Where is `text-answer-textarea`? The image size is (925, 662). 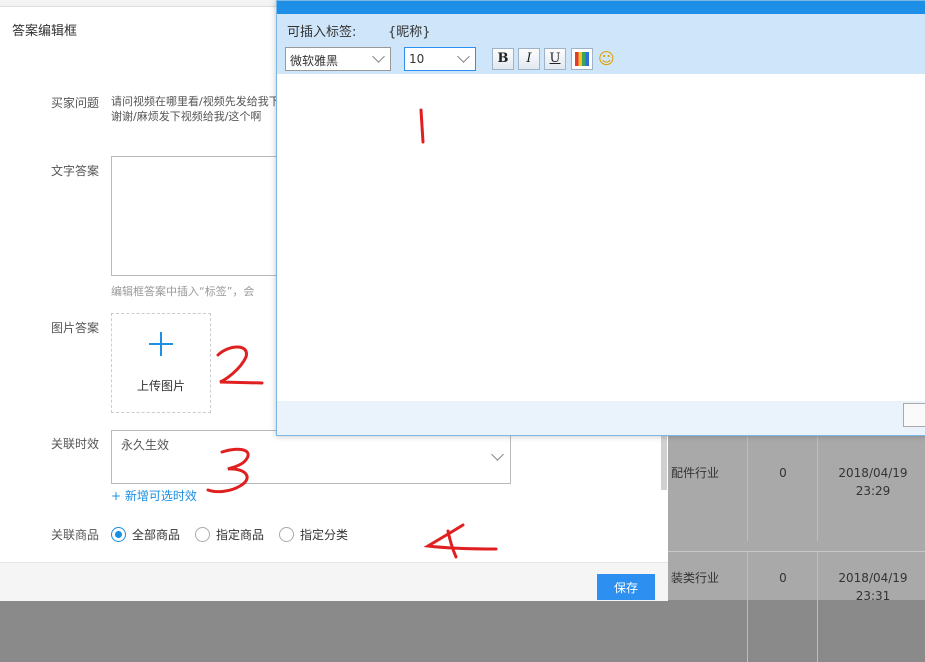
text-answer-textarea is located at coordinates (197, 216).